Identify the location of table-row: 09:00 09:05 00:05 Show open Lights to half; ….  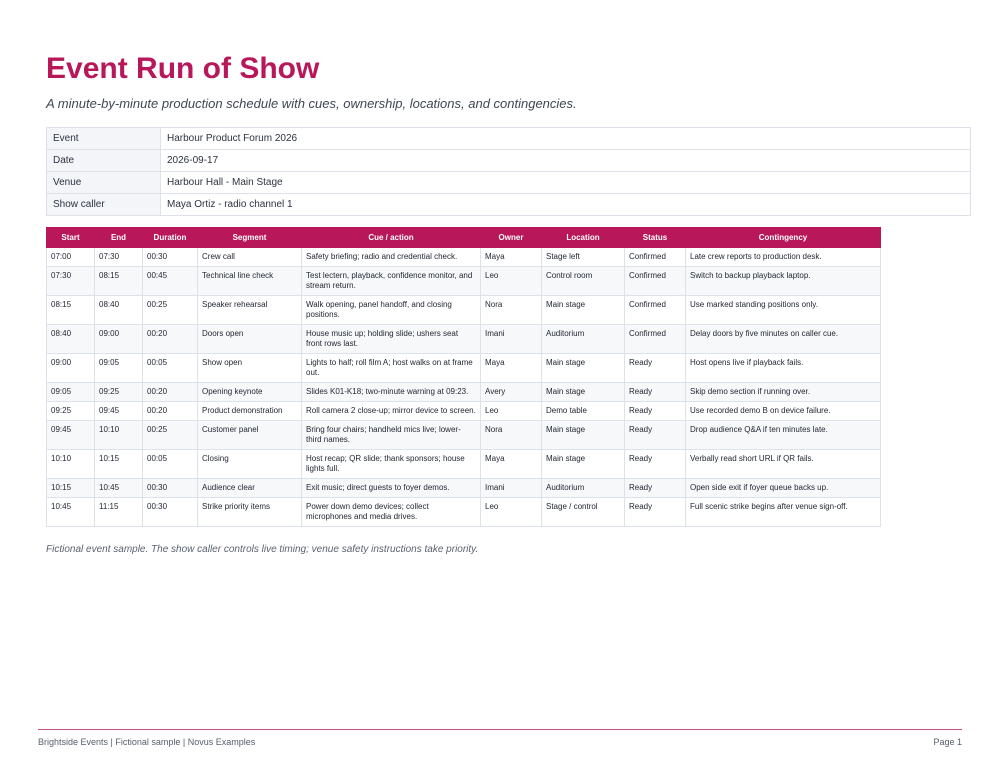
(463, 368).